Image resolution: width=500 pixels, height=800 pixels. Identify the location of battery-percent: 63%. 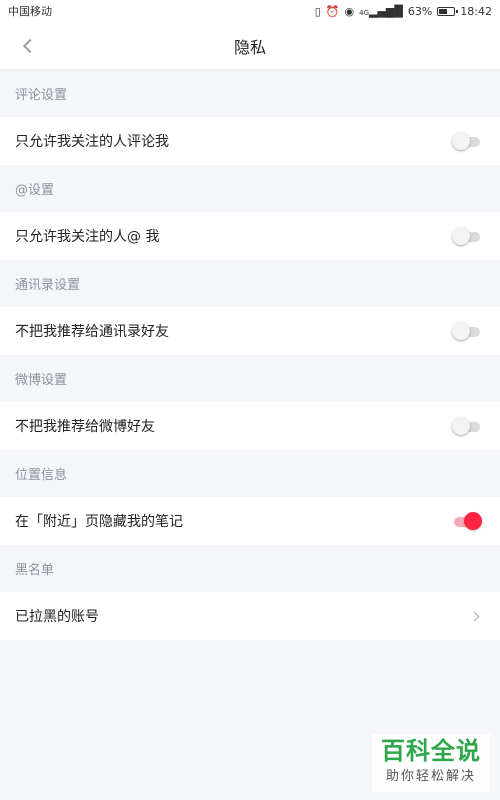
(420, 11).